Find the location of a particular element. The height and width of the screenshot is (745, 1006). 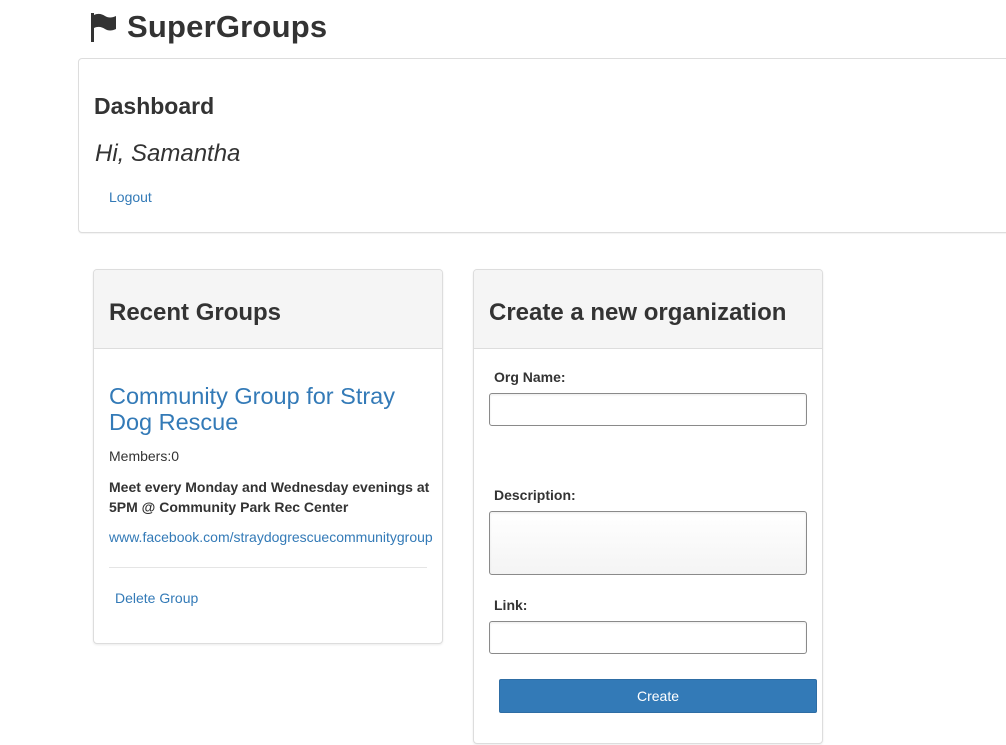

app-title: SuperGroups is located at coordinates (227, 26).